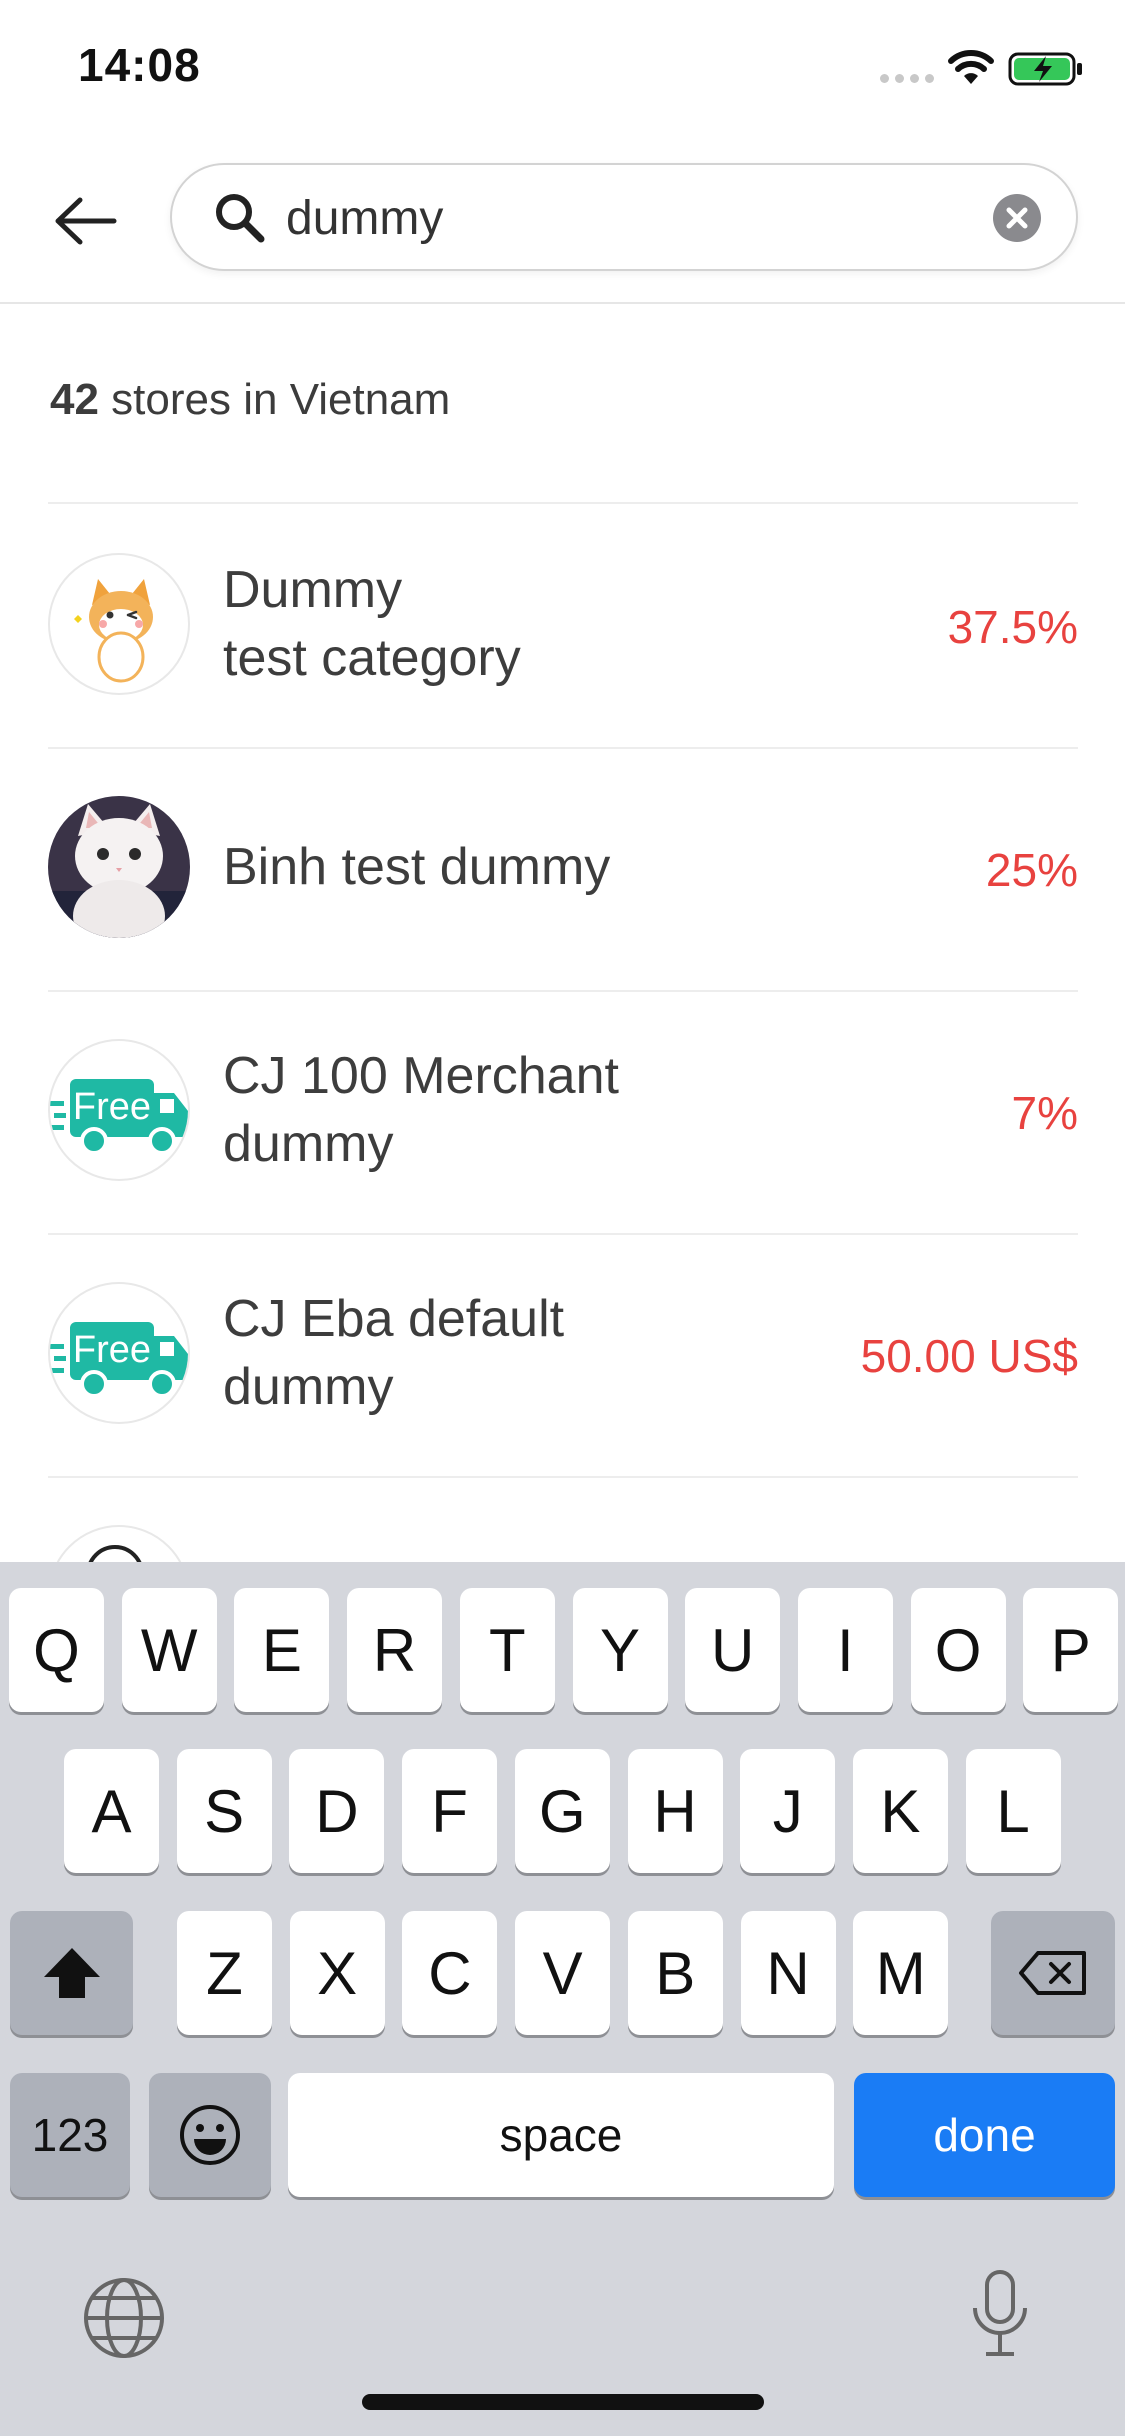 This screenshot has height=2436, width=1125. I want to click on search-box, so click(624, 217).